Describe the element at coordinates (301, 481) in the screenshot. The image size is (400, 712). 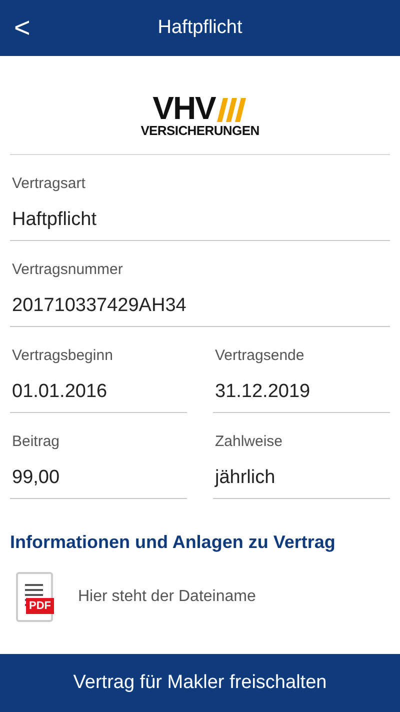
I see `field-value: jährlich` at that location.